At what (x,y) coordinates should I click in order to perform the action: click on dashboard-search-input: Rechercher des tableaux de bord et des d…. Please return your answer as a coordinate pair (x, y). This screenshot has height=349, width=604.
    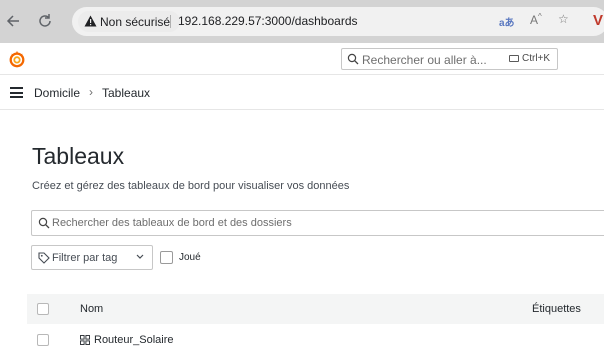
    Looking at the image, I should click on (317, 223).